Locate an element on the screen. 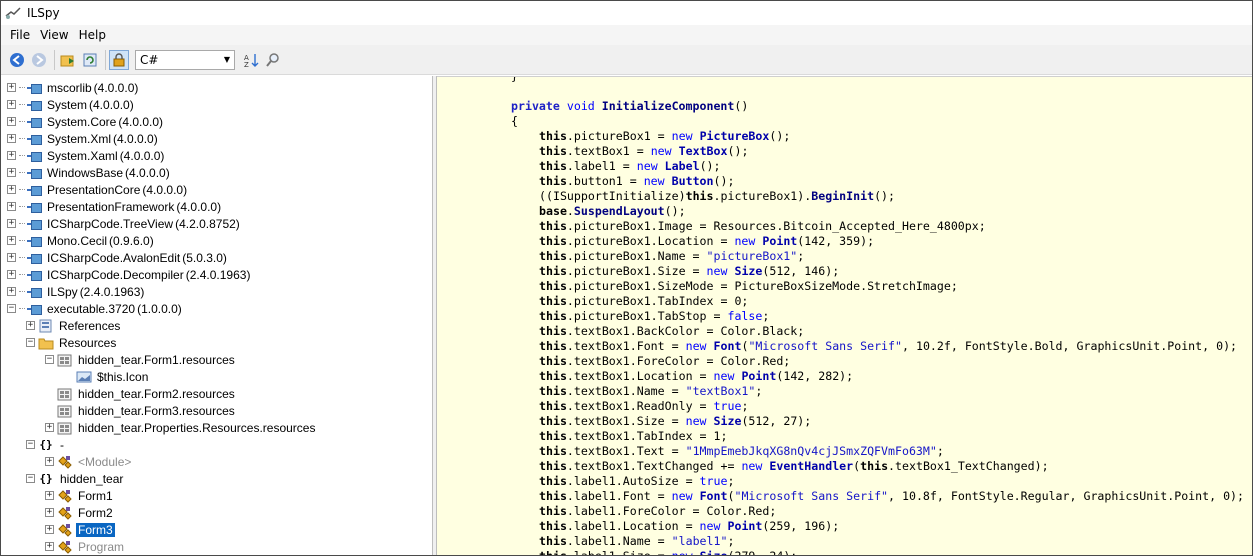 The image size is (1253, 556). code-token: base is located at coordinates (553, 211).